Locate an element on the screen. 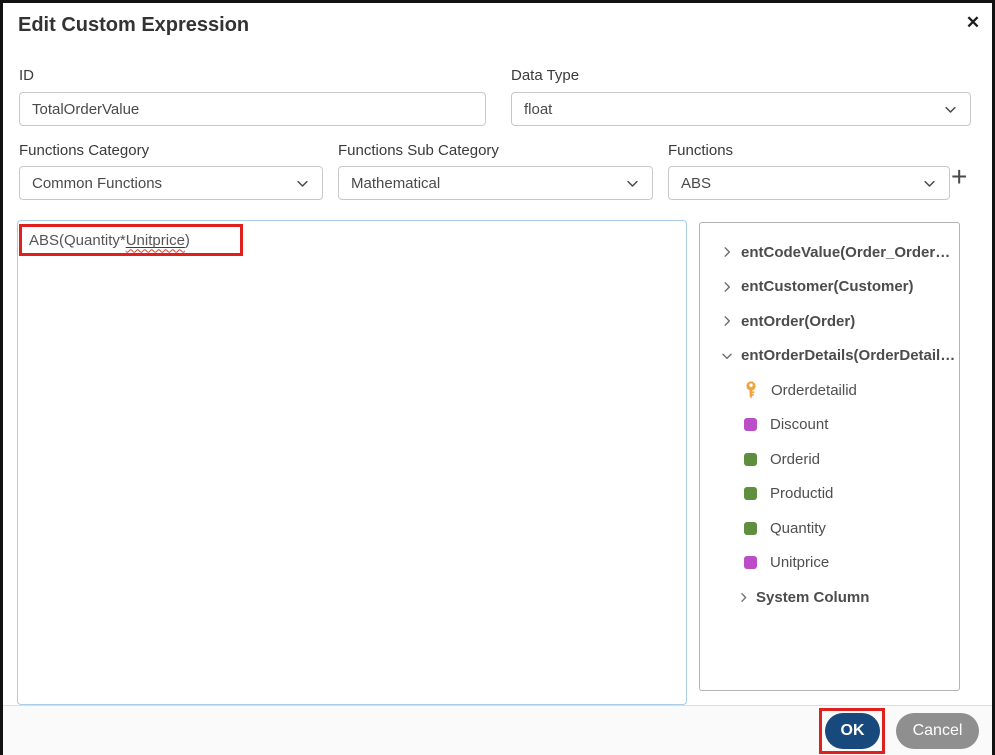 This screenshot has width=995, height=755. tree-entity-entorder: entOrder(Order) is located at coordinates (829, 321).